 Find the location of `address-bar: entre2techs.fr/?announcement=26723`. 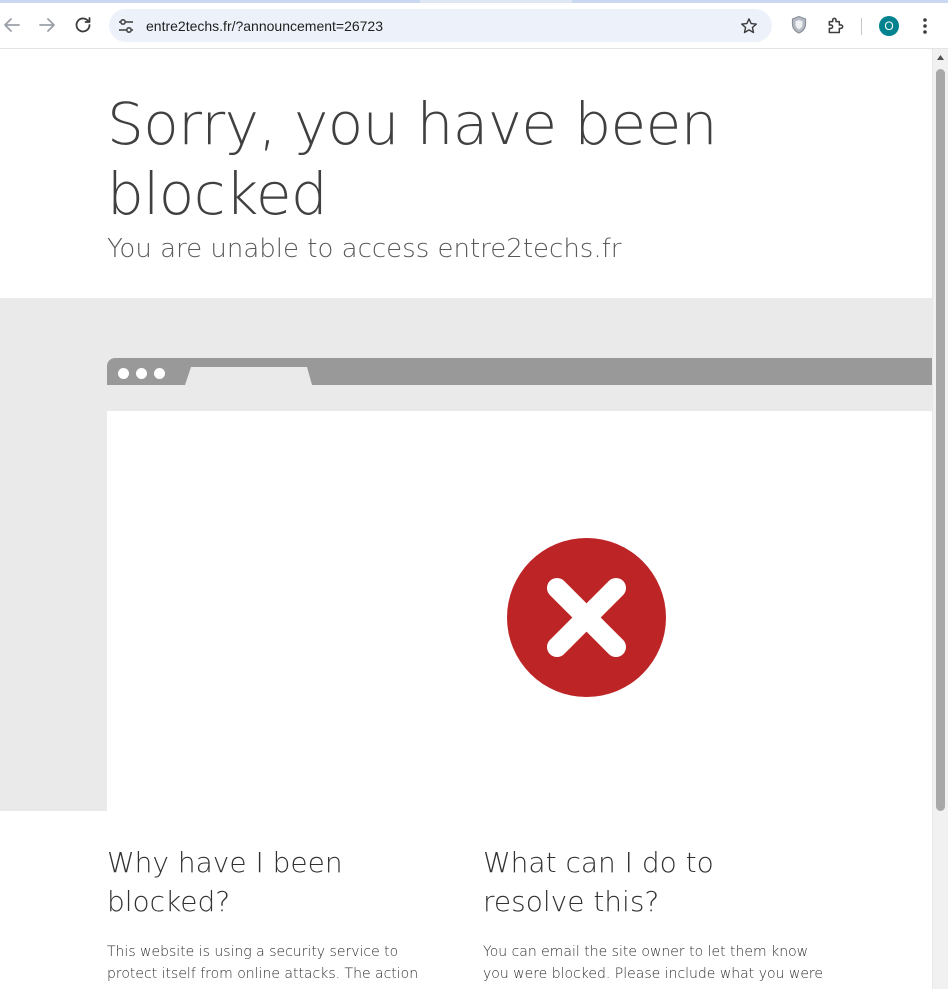

address-bar: entre2techs.fr/?announcement=26723 is located at coordinates (440, 25).